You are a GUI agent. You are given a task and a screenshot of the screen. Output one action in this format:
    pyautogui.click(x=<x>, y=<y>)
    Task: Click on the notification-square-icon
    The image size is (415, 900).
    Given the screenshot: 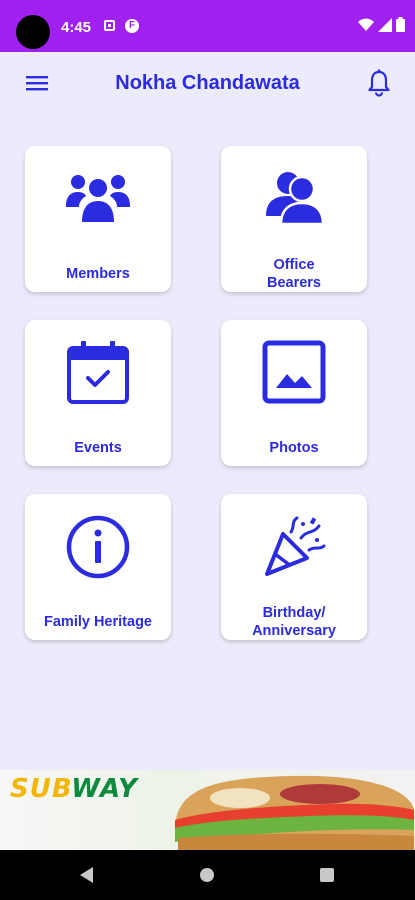 What is the action you would take?
    pyautogui.click(x=109, y=25)
    